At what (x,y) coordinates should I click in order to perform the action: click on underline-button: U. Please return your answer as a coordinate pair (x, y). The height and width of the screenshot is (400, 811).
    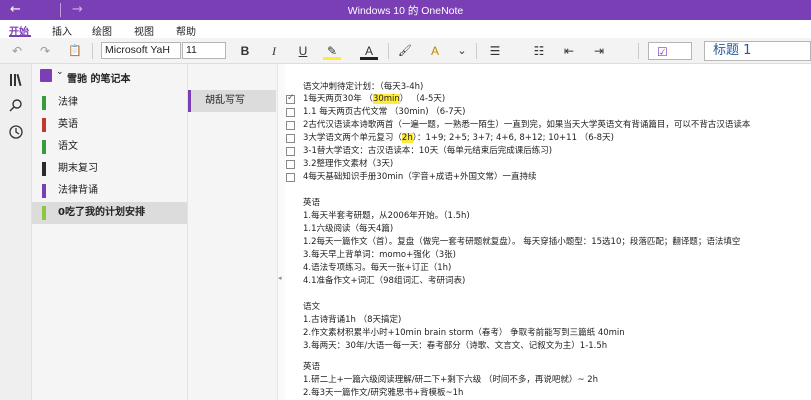
    Looking at the image, I should click on (303, 51).